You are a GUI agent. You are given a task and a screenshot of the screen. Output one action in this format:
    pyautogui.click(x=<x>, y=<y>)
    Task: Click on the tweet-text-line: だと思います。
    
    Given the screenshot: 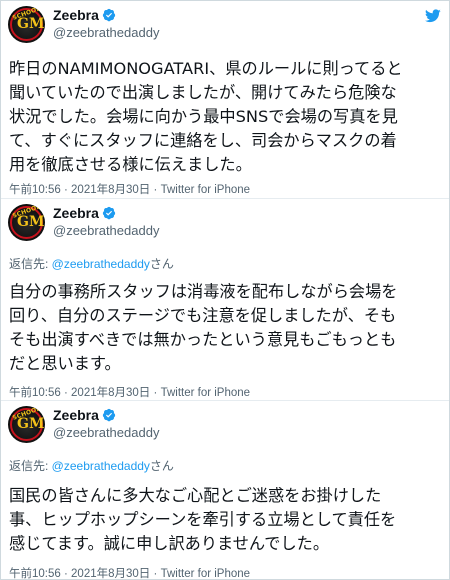 What is the action you would take?
    pyautogui.click(x=65, y=363)
    